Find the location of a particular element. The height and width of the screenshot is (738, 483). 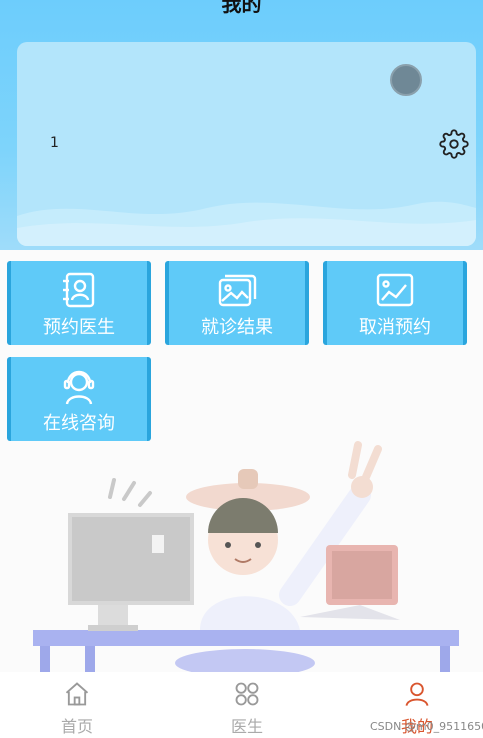

book-doctor-label: 预约医生 is located at coordinates (79, 327).